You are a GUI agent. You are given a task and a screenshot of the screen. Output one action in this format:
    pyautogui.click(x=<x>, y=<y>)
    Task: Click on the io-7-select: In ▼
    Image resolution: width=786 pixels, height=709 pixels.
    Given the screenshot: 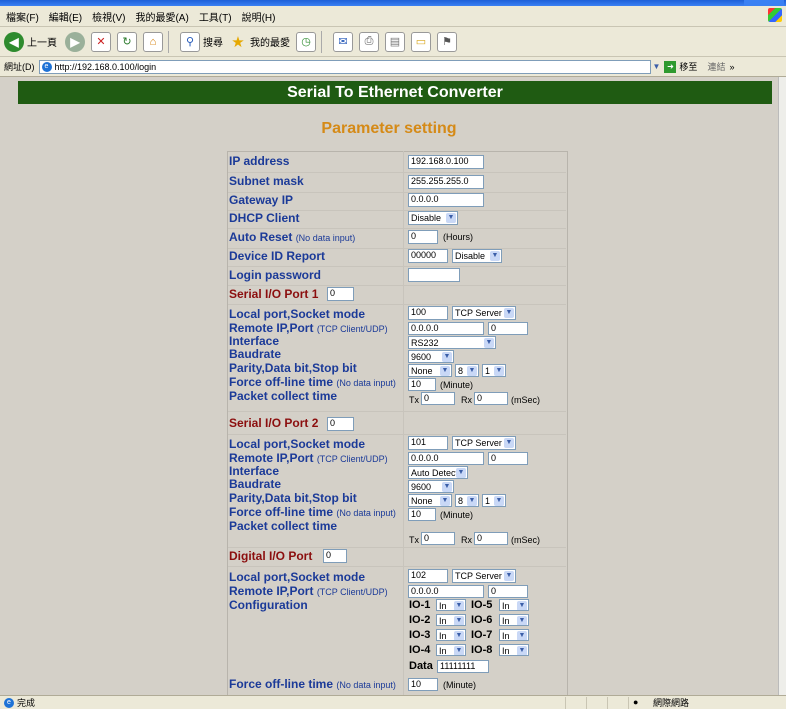 What is the action you would take?
    pyautogui.click(x=514, y=635)
    